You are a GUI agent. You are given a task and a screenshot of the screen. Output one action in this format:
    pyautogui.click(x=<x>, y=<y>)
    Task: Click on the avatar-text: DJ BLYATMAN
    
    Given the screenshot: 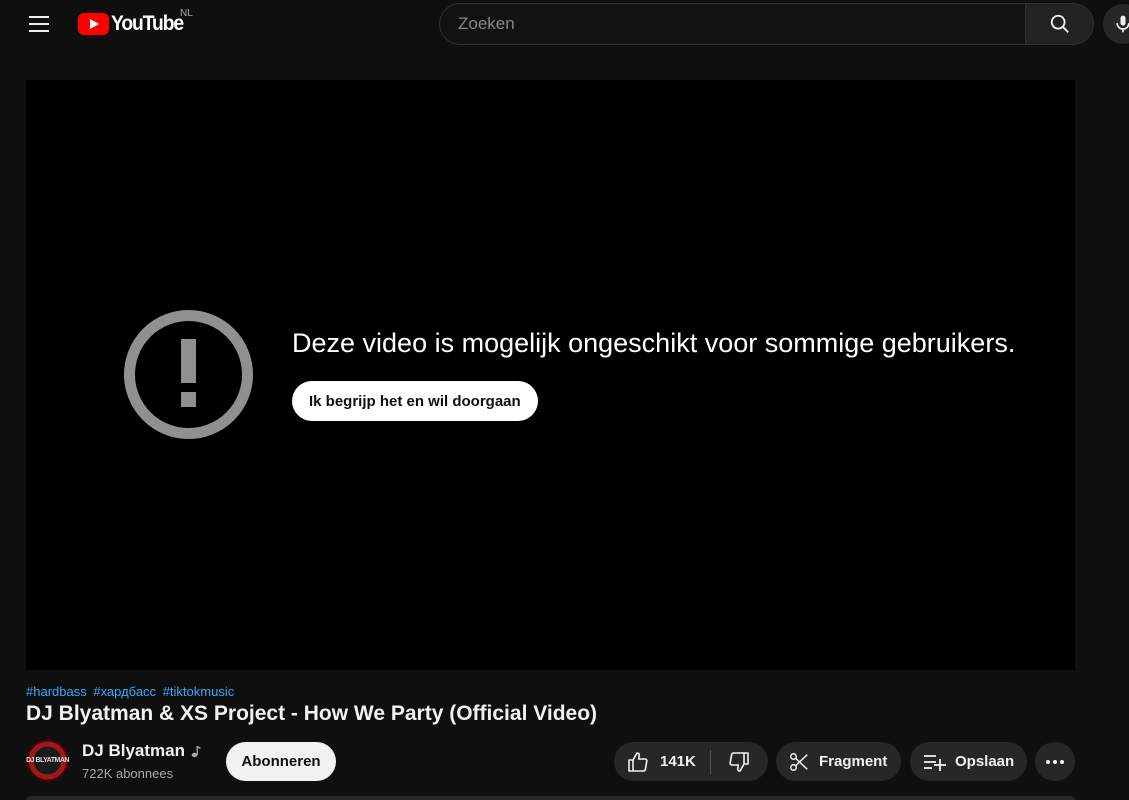 What is the action you would take?
    pyautogui.click(x=47, y=760)
    